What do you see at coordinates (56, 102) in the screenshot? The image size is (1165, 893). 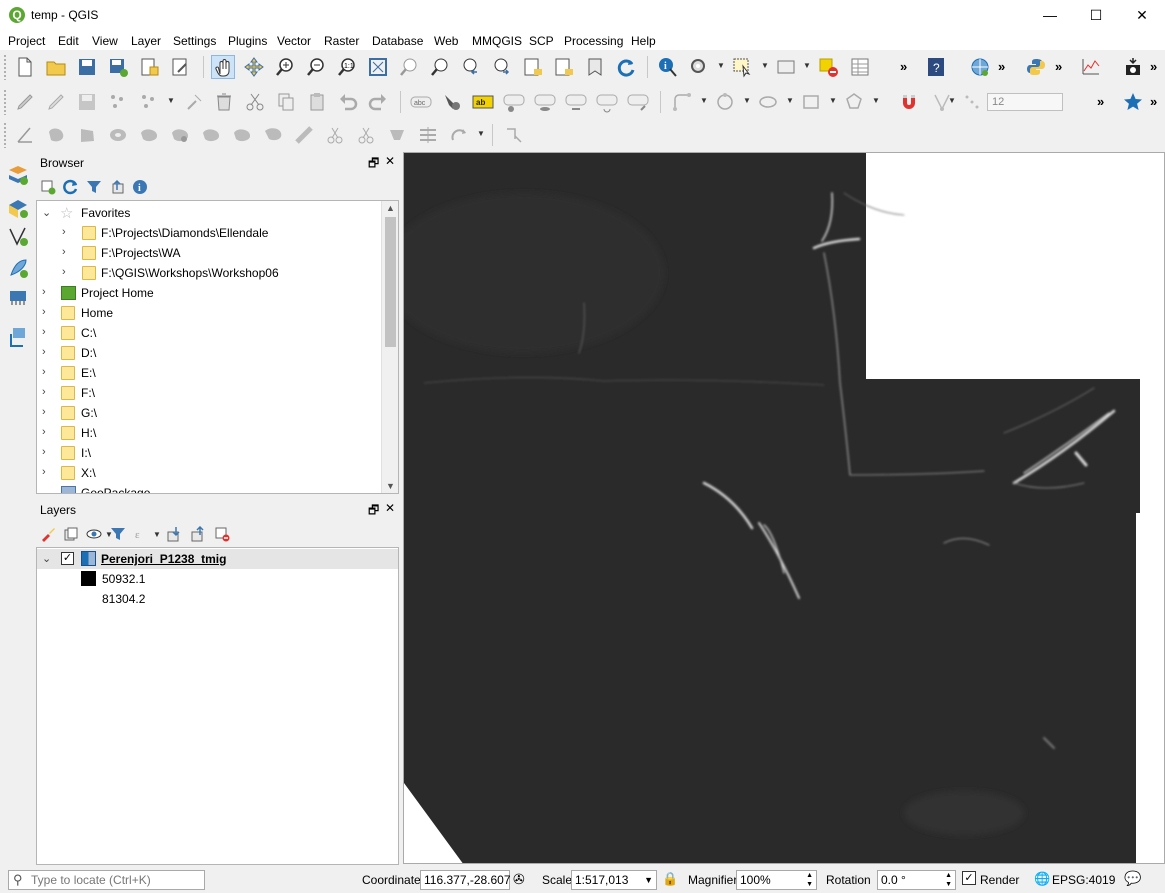 I see `toggle-editing-icon` at bounding box center [56, 102].